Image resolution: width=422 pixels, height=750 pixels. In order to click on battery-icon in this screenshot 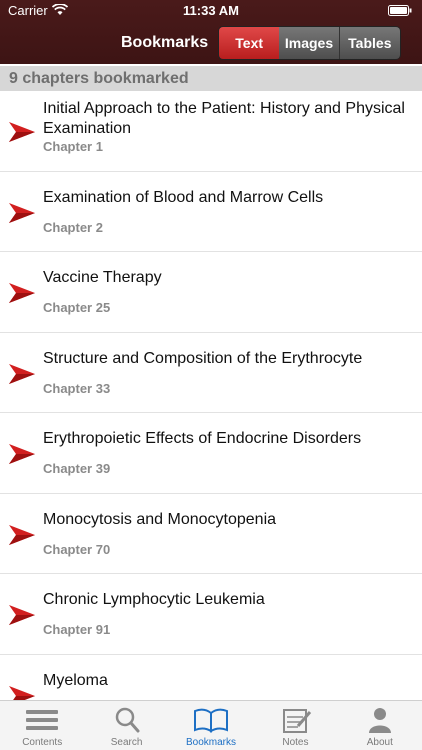, I will do `click(400, 10)`.